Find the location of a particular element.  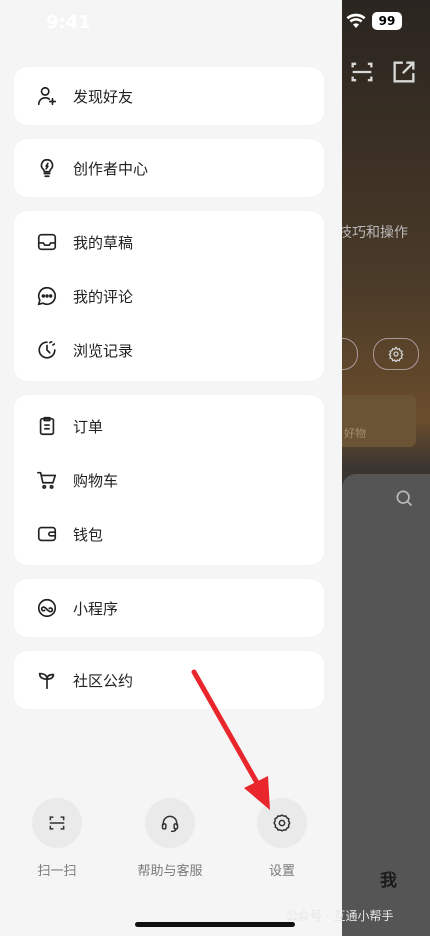

card-mini-programs: 小程序 is located at coordinates (169, 608).